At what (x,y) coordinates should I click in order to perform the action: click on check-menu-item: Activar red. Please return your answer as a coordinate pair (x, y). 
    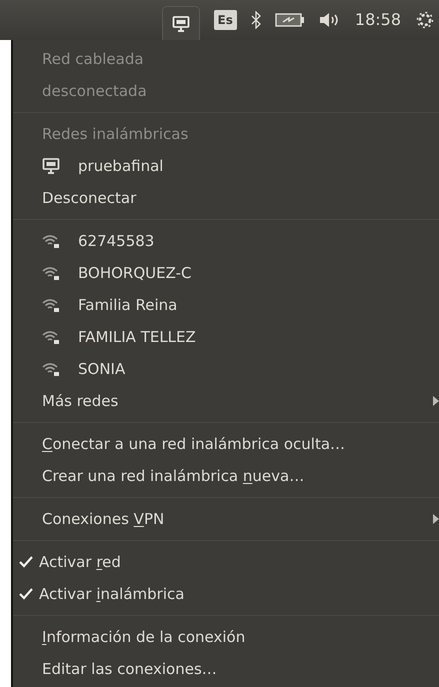
    Looking at the image, I should click on (226, 562).